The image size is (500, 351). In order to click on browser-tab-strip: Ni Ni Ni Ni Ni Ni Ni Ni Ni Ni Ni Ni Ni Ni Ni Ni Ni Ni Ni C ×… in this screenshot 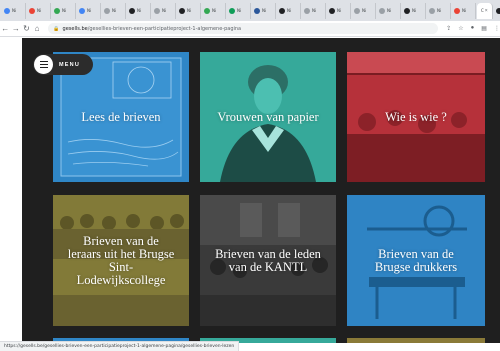, I will do `click(250, 10)`.